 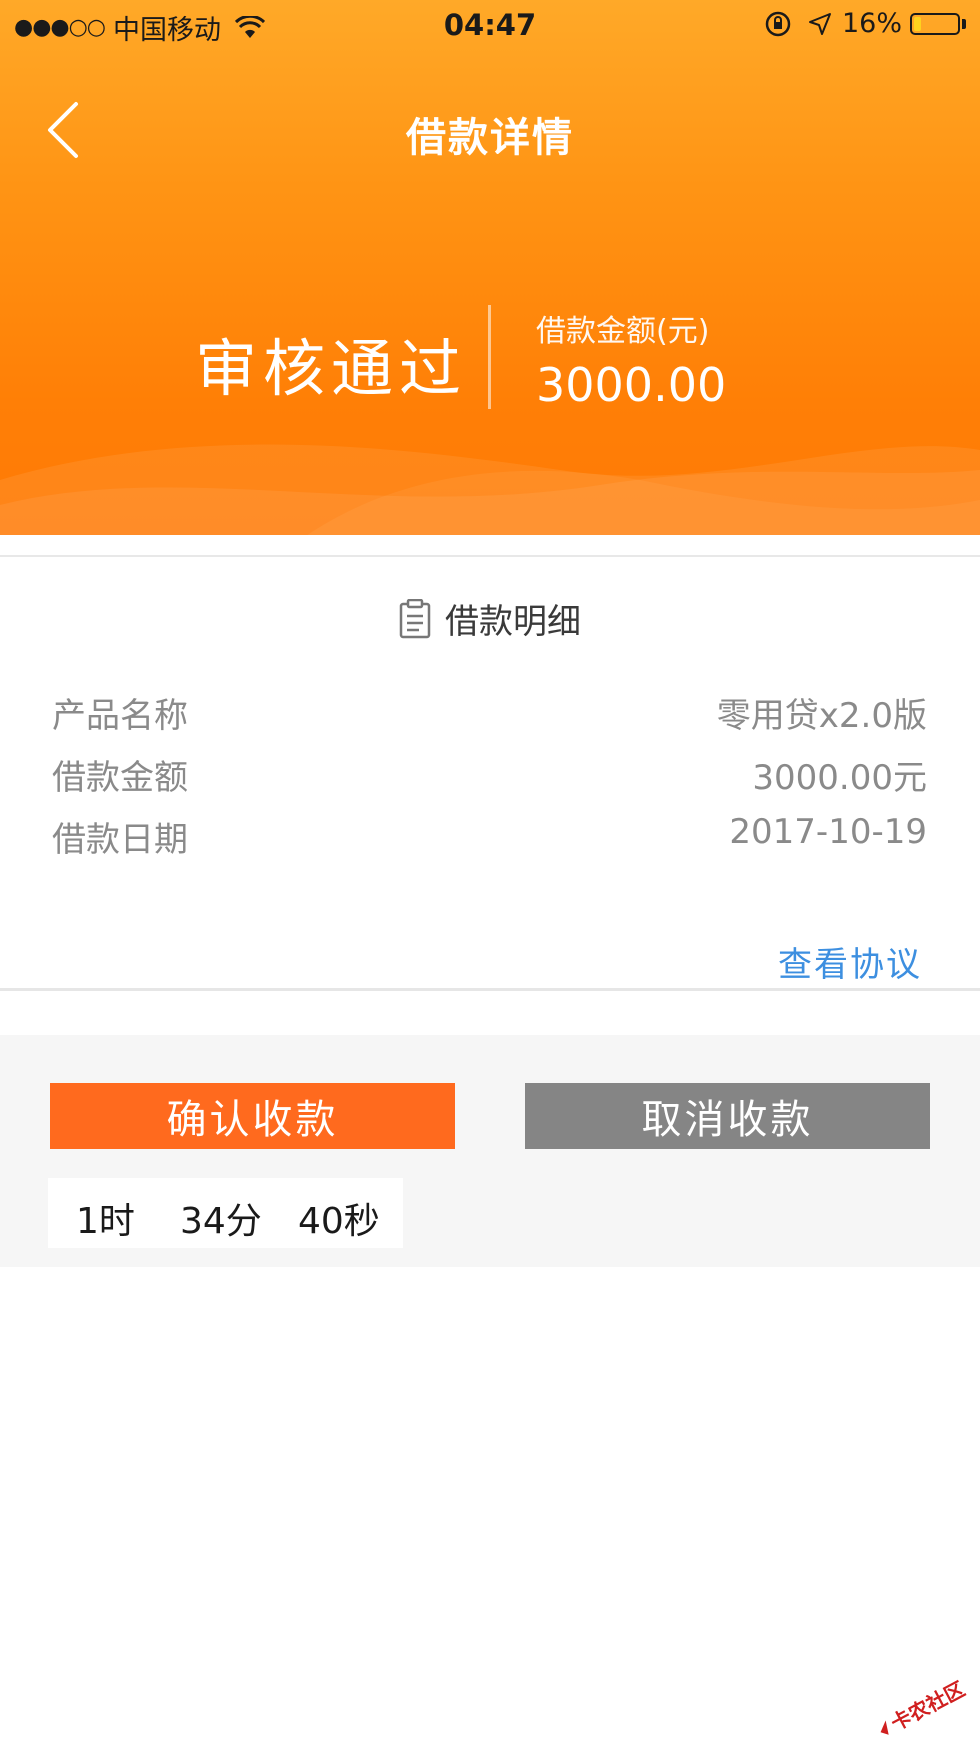 What do you see at coordinates (513, 622) in the screenshot?
I see `details-title: 借款明细` at bounding box center [513, 622].